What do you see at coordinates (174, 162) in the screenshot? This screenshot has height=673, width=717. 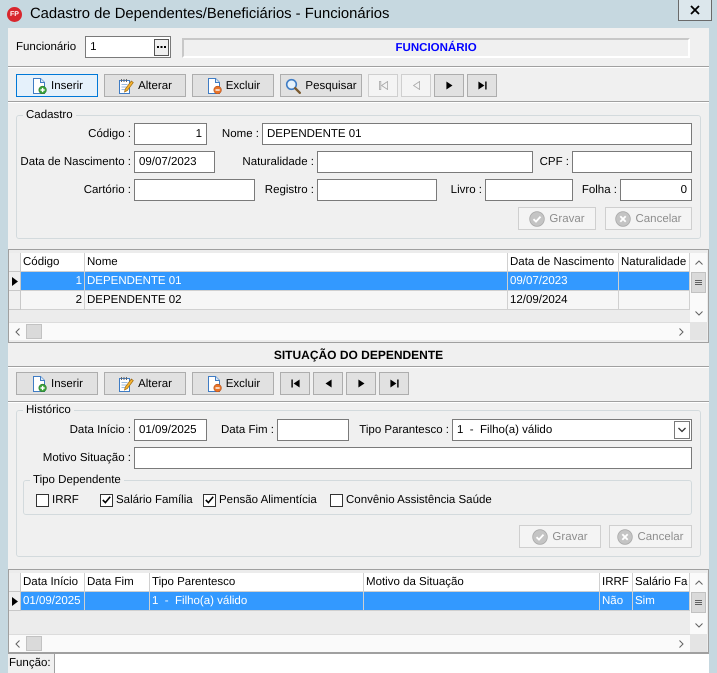 I see `birth-date-field: 09/07/2023` at bounding box center [174, 162].